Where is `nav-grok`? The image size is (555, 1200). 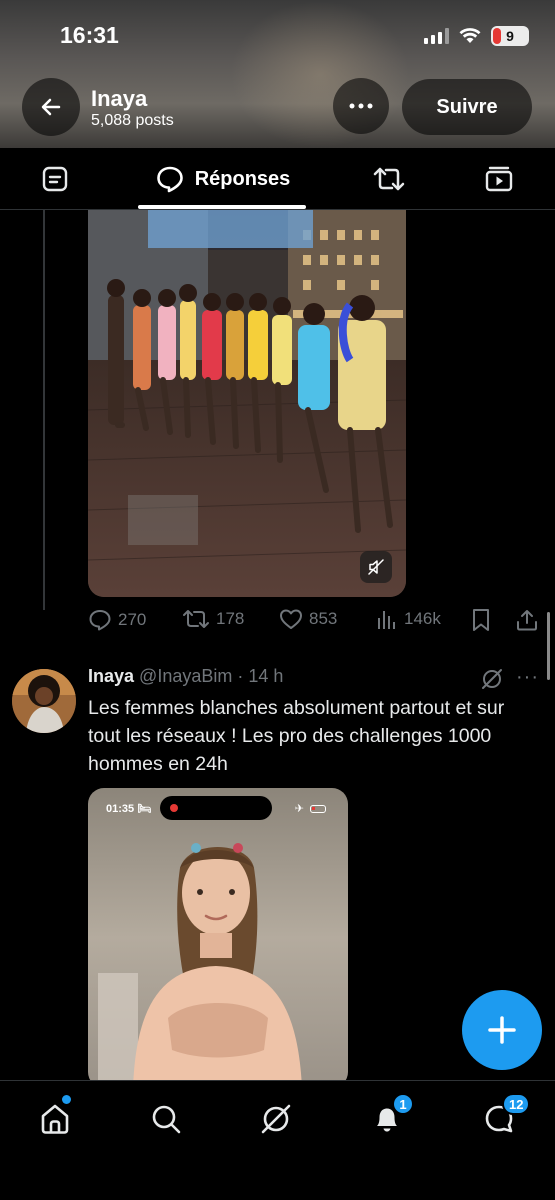 nav-grok is located at coordinates (276, 1119).